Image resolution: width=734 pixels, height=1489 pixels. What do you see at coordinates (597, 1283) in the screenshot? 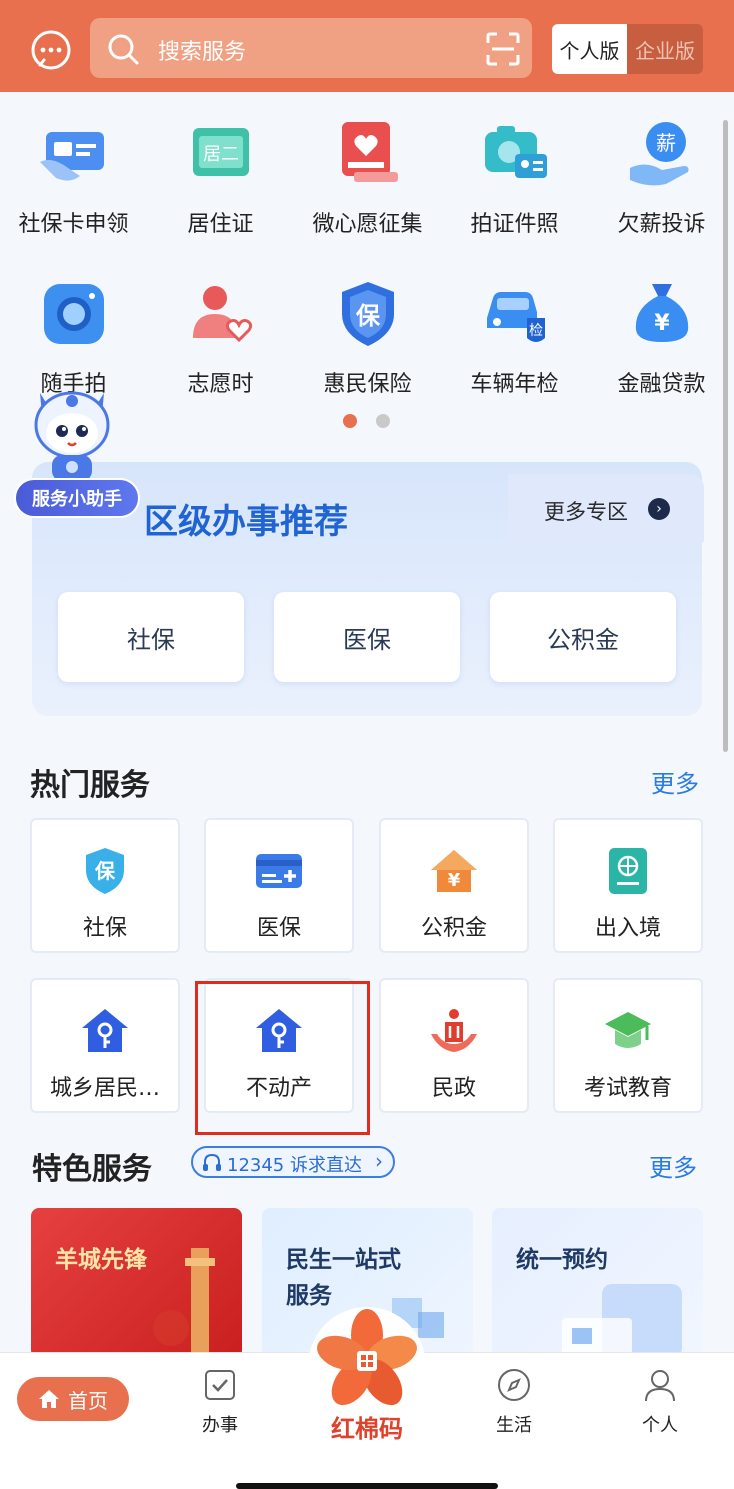
I see `featured-card-appointment: 统一预约` at bounding box center [597, 1283].